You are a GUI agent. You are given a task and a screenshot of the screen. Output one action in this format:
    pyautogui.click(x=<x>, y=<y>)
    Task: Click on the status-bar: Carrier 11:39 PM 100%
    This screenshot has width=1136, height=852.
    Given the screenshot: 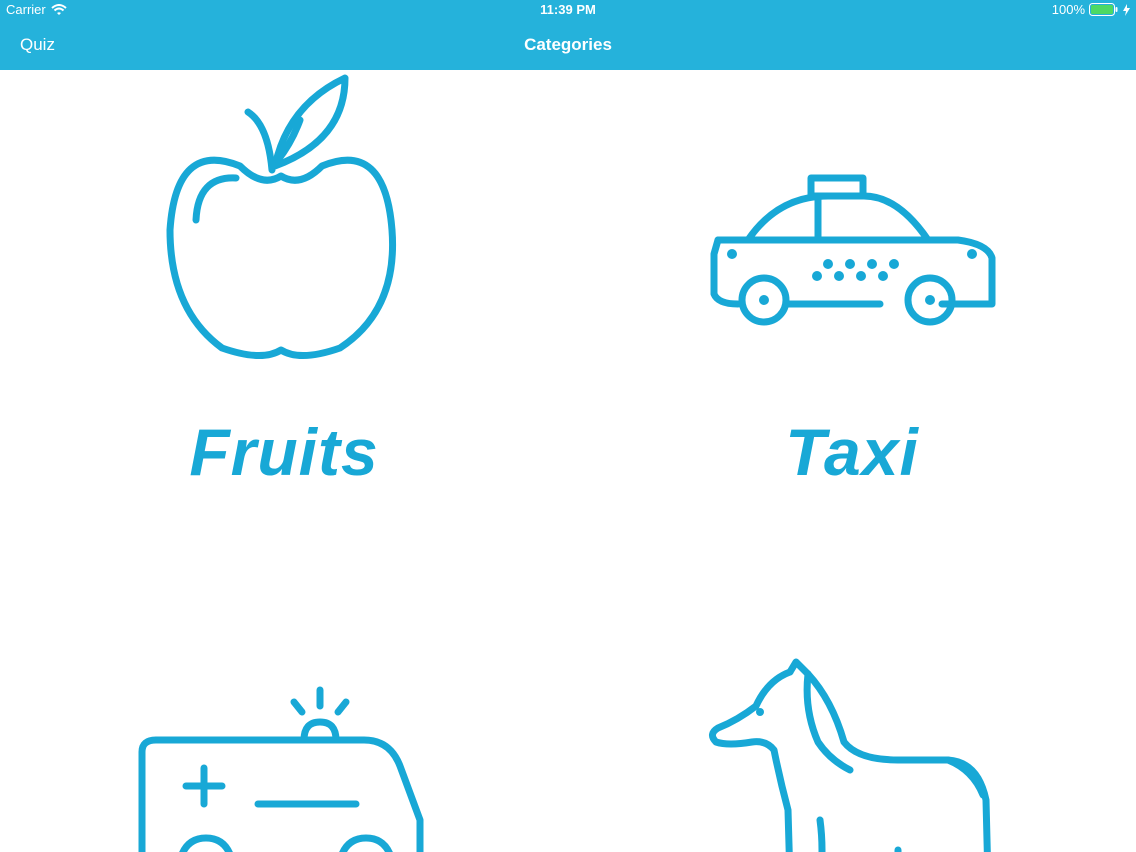 What is the action you would take?
    pyautogui.click(x=568, y=10)
    